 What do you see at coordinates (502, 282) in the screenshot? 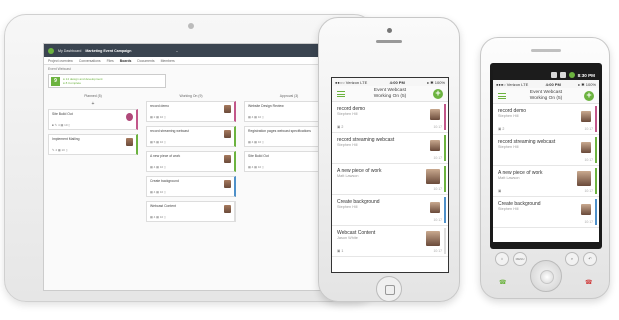
I see `call-icon: ☎` at bounding box center [502, 282].